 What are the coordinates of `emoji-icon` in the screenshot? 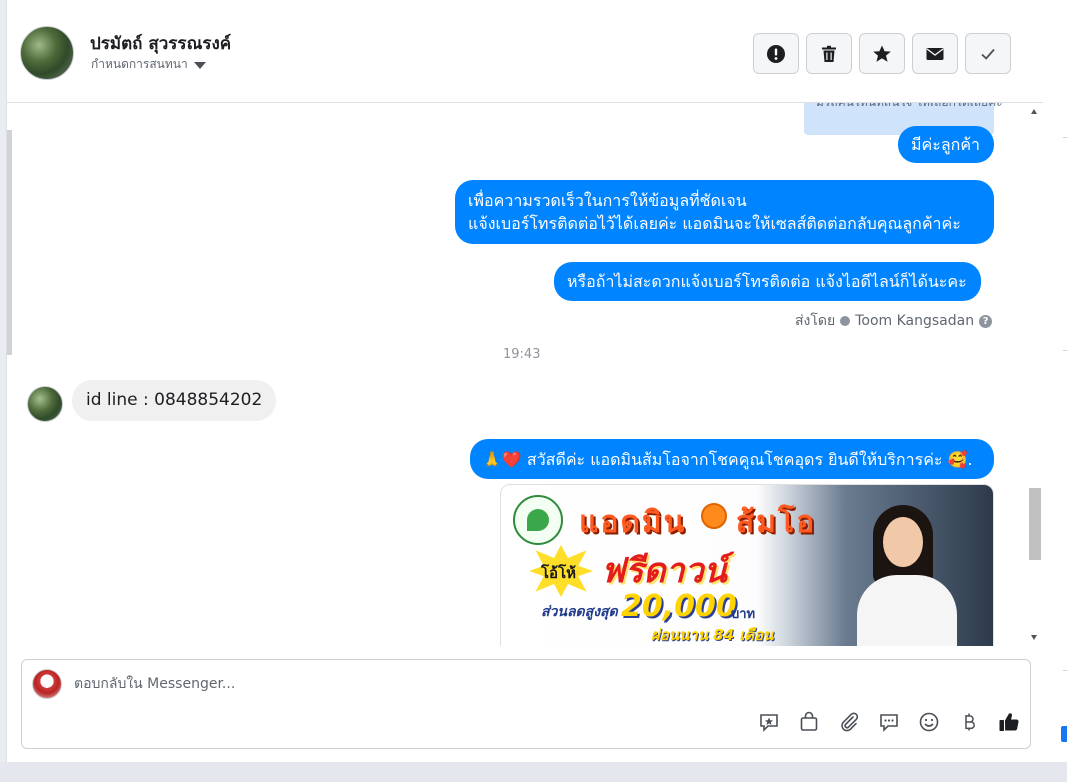 It's located at (928, 721).